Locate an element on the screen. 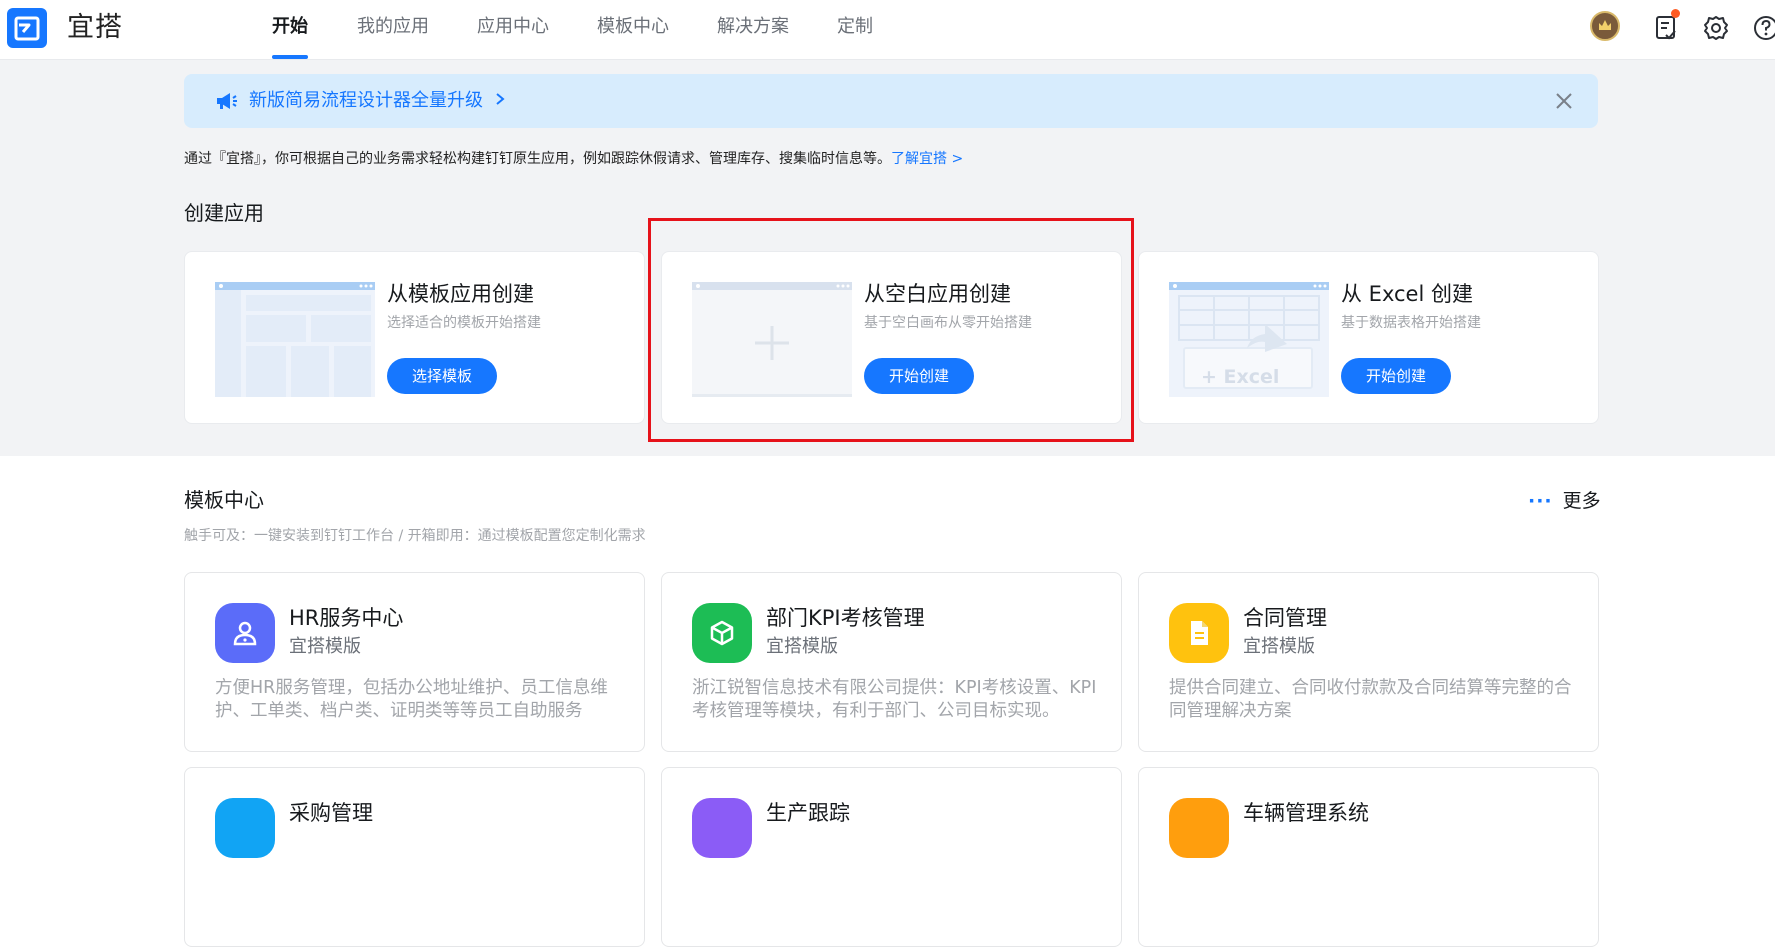 The width and height of the screenshot is (1775, 947). nav-active-indicator is located at coordinates (290, 57).